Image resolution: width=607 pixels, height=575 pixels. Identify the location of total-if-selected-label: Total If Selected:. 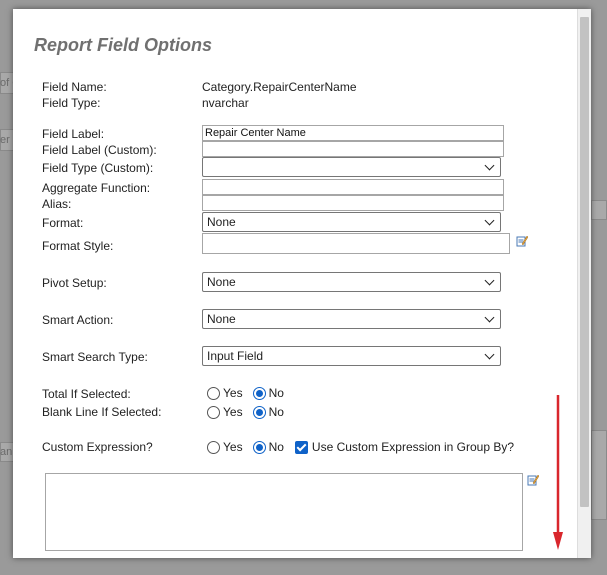
(86, 394).